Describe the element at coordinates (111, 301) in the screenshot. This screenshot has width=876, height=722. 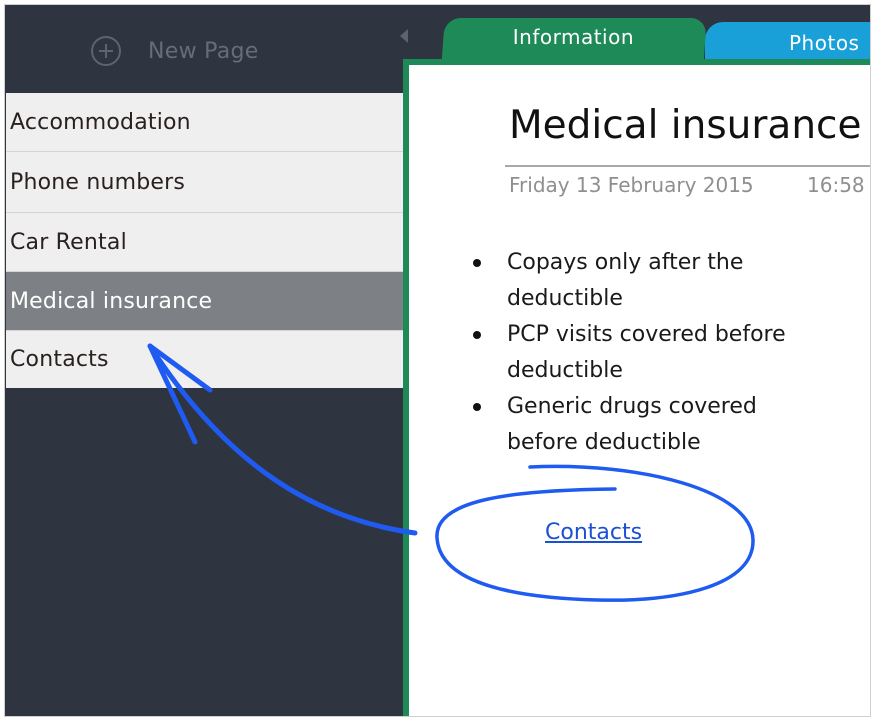
I see `page-item-label: Medical insurance` at that location.